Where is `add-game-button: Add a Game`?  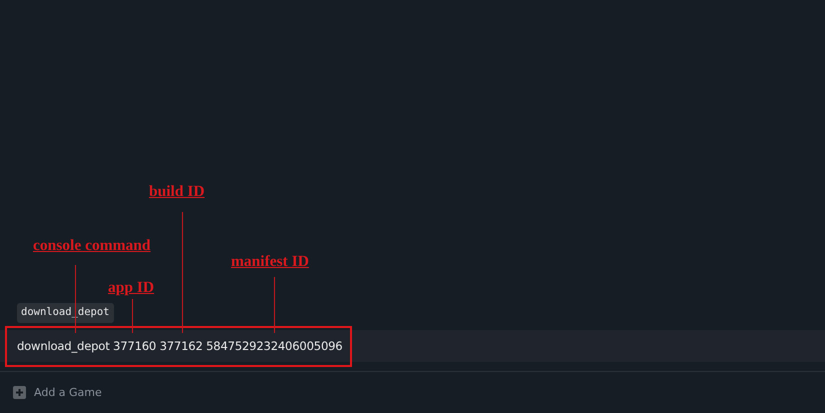
add-game-button: Add a Game is located at coordinates (57, 392).